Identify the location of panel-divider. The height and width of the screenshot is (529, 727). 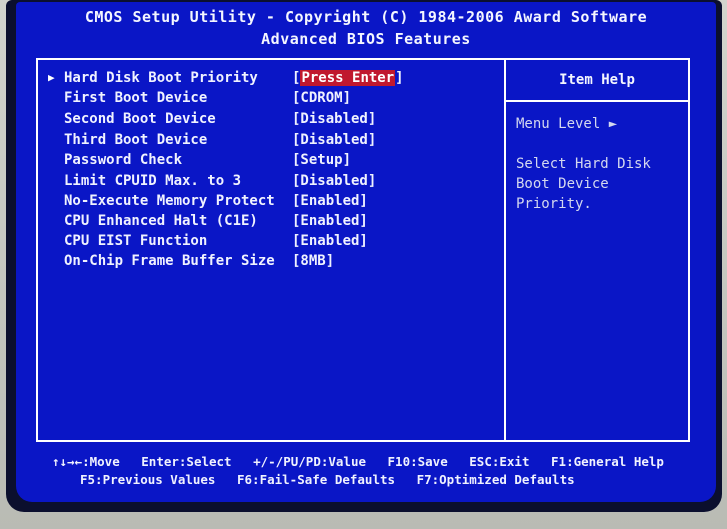
(505, 250).